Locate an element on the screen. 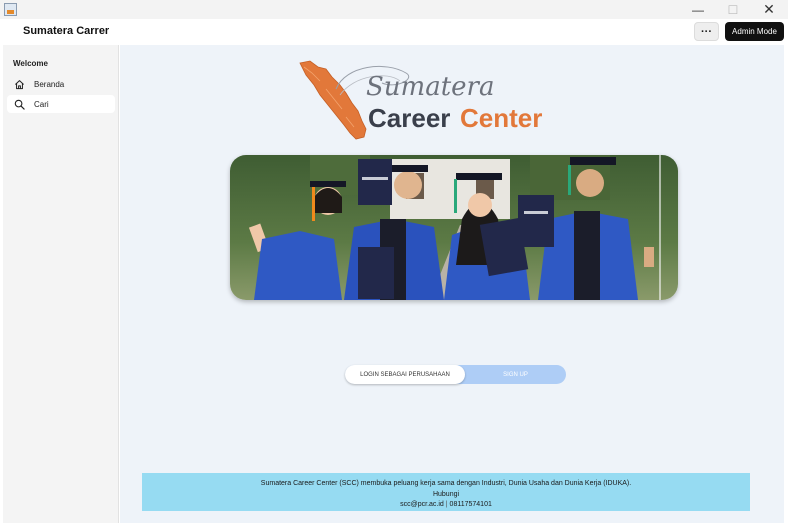  sidebar-heading: Welcome is located at coordinates (30, 63).